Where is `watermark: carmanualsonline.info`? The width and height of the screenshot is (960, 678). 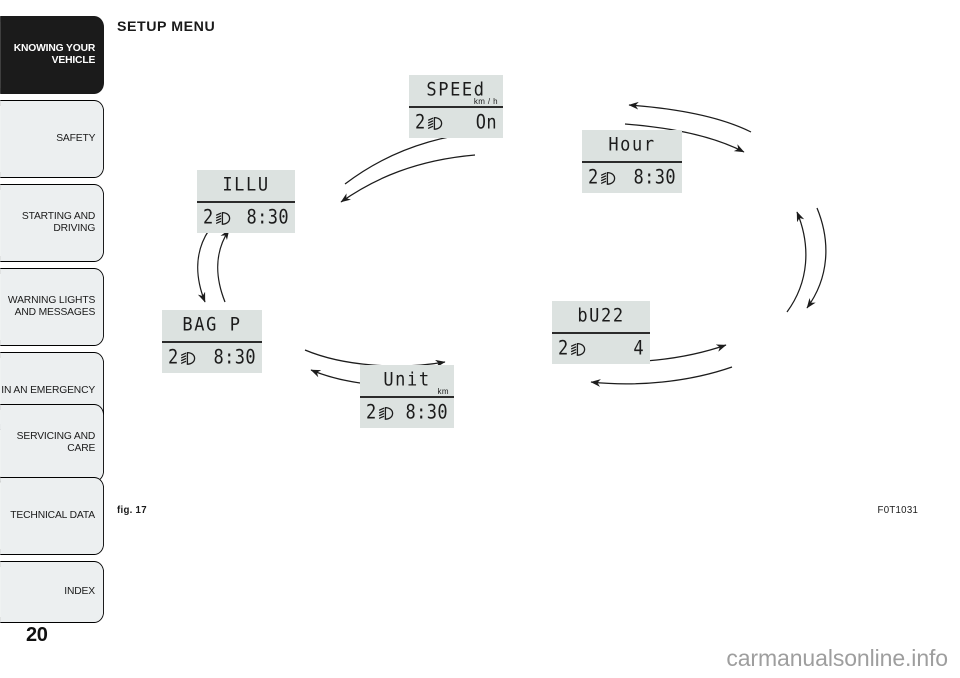
watermark: carmanualsonline.info is located at coordinates (837, 658).